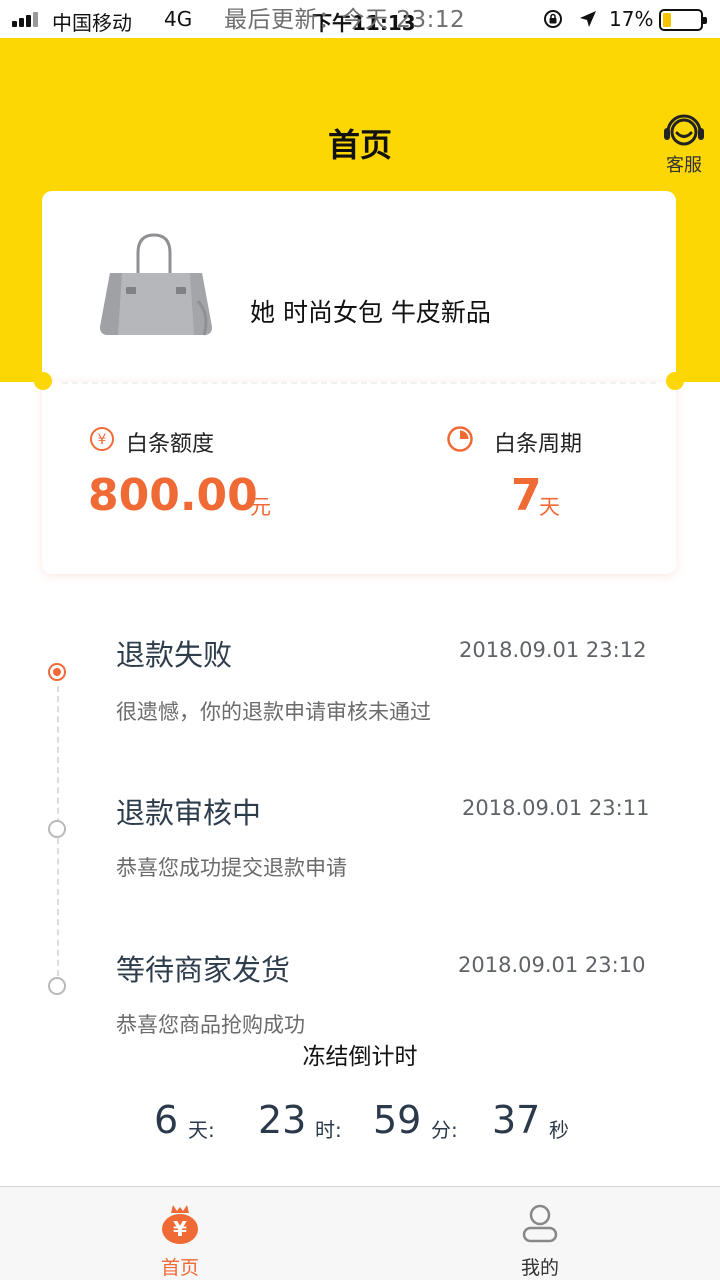 This screenshot has width=720, height=1280. I want to click on signal-icon, so click(27, 19).